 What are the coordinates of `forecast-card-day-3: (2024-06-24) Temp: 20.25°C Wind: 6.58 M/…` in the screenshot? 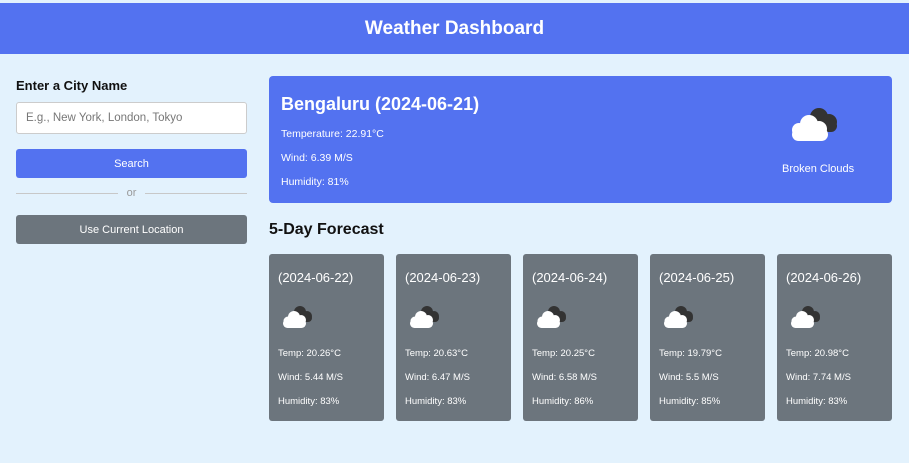 It's located at (580, 337).